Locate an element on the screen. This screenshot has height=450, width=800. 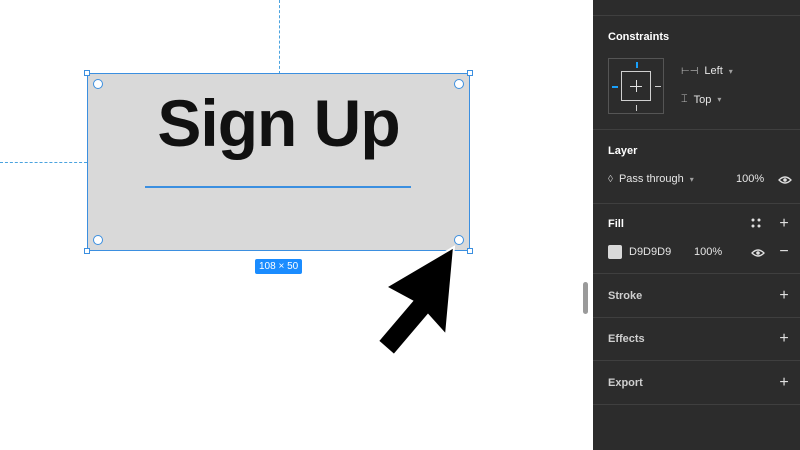
resize-handle-bottom-right is located at coordinates (470, 251).